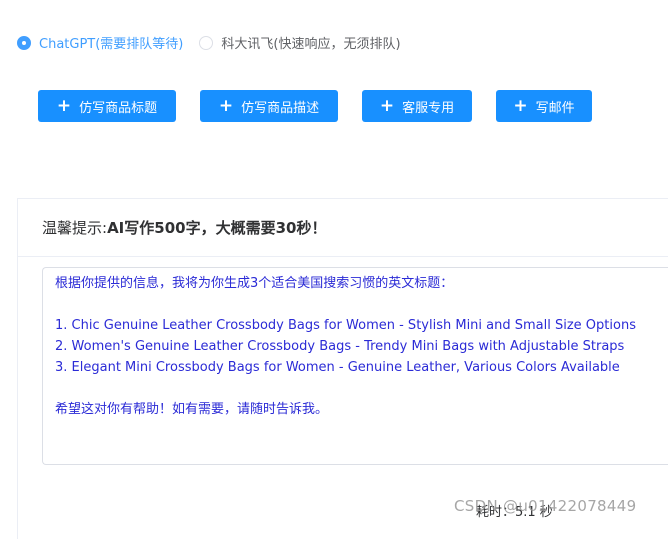 The width and height of the screenshot is (668, 539). I want to click on rewrite-description-button: + 仿写商品描述, so click(269, 106).